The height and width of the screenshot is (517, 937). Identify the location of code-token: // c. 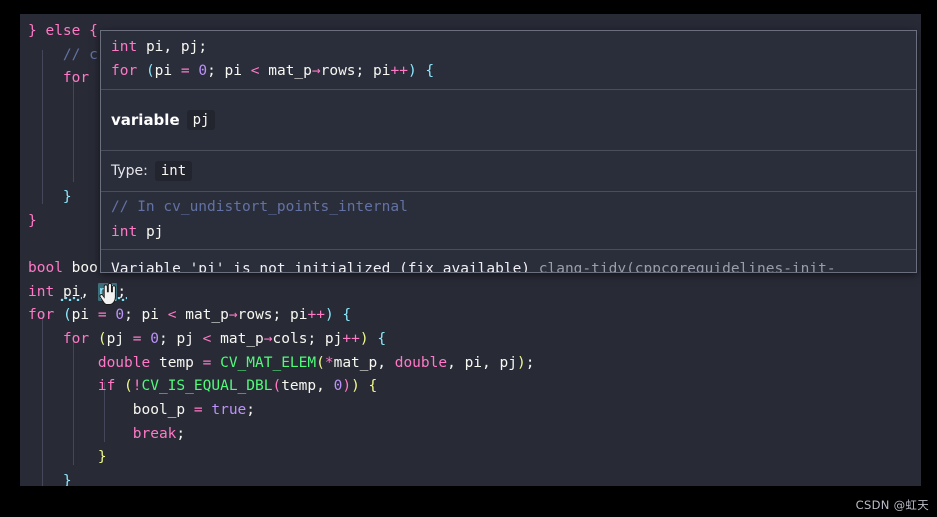
(80, 54).